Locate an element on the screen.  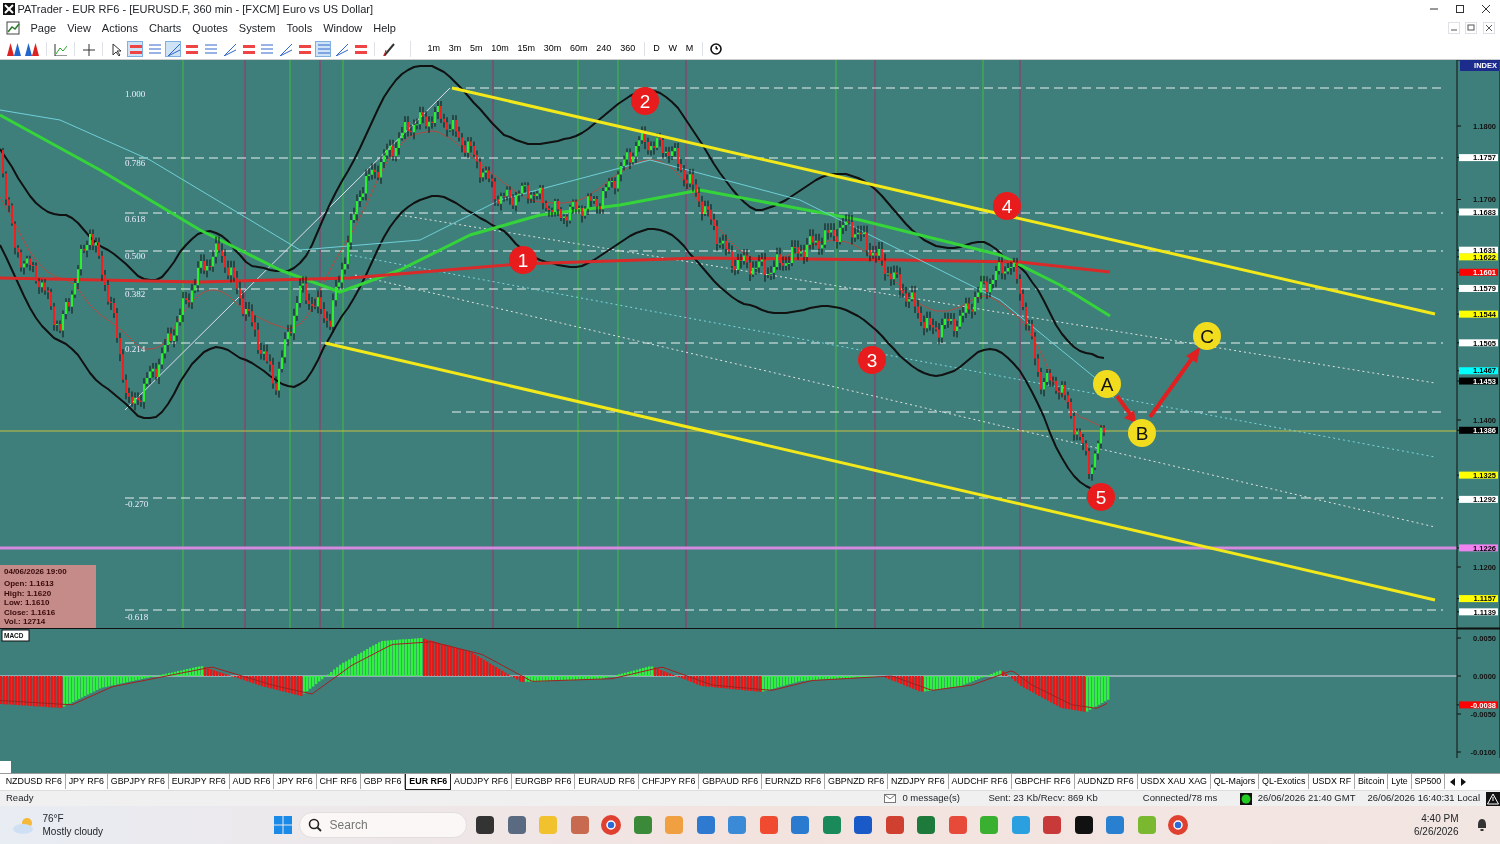
fib-level-label: 0.618 is located at coordinates (135, 219).